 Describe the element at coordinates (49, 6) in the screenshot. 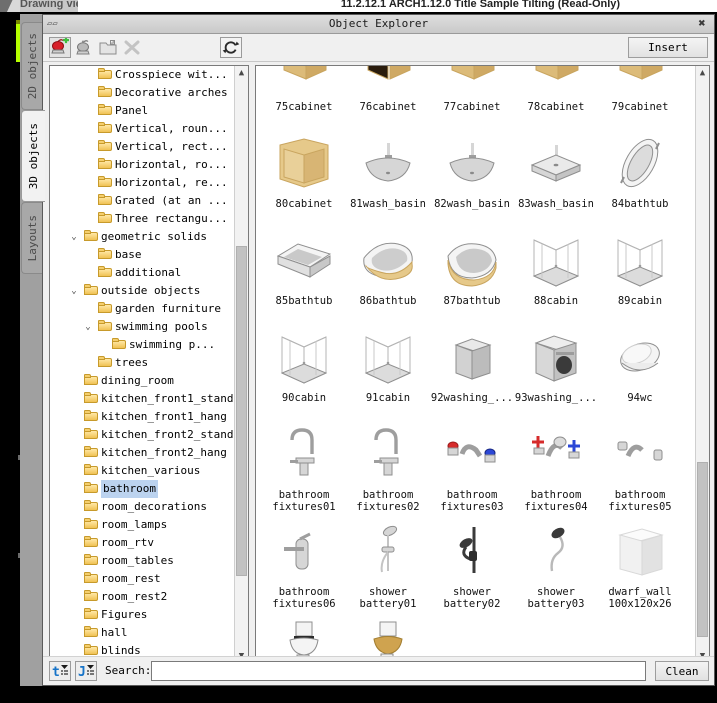

I see `app-tab-0: Drawing view` at that location.